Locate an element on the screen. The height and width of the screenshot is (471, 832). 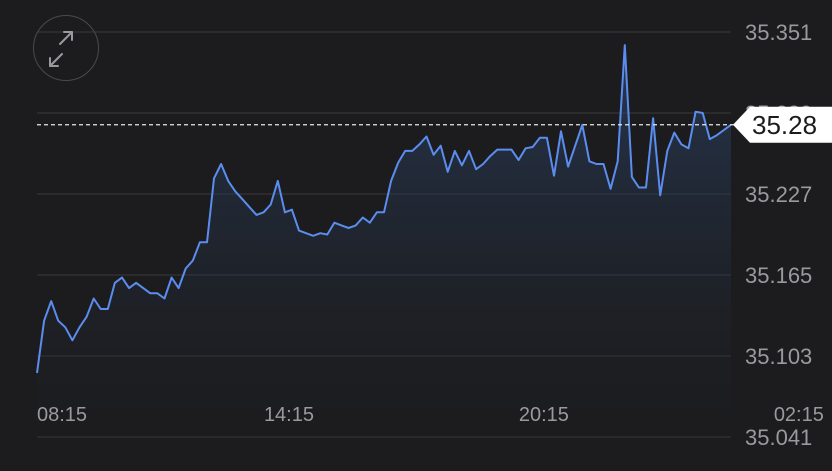
y-tick-label: 35.041 is located at coordinates (778, 437).